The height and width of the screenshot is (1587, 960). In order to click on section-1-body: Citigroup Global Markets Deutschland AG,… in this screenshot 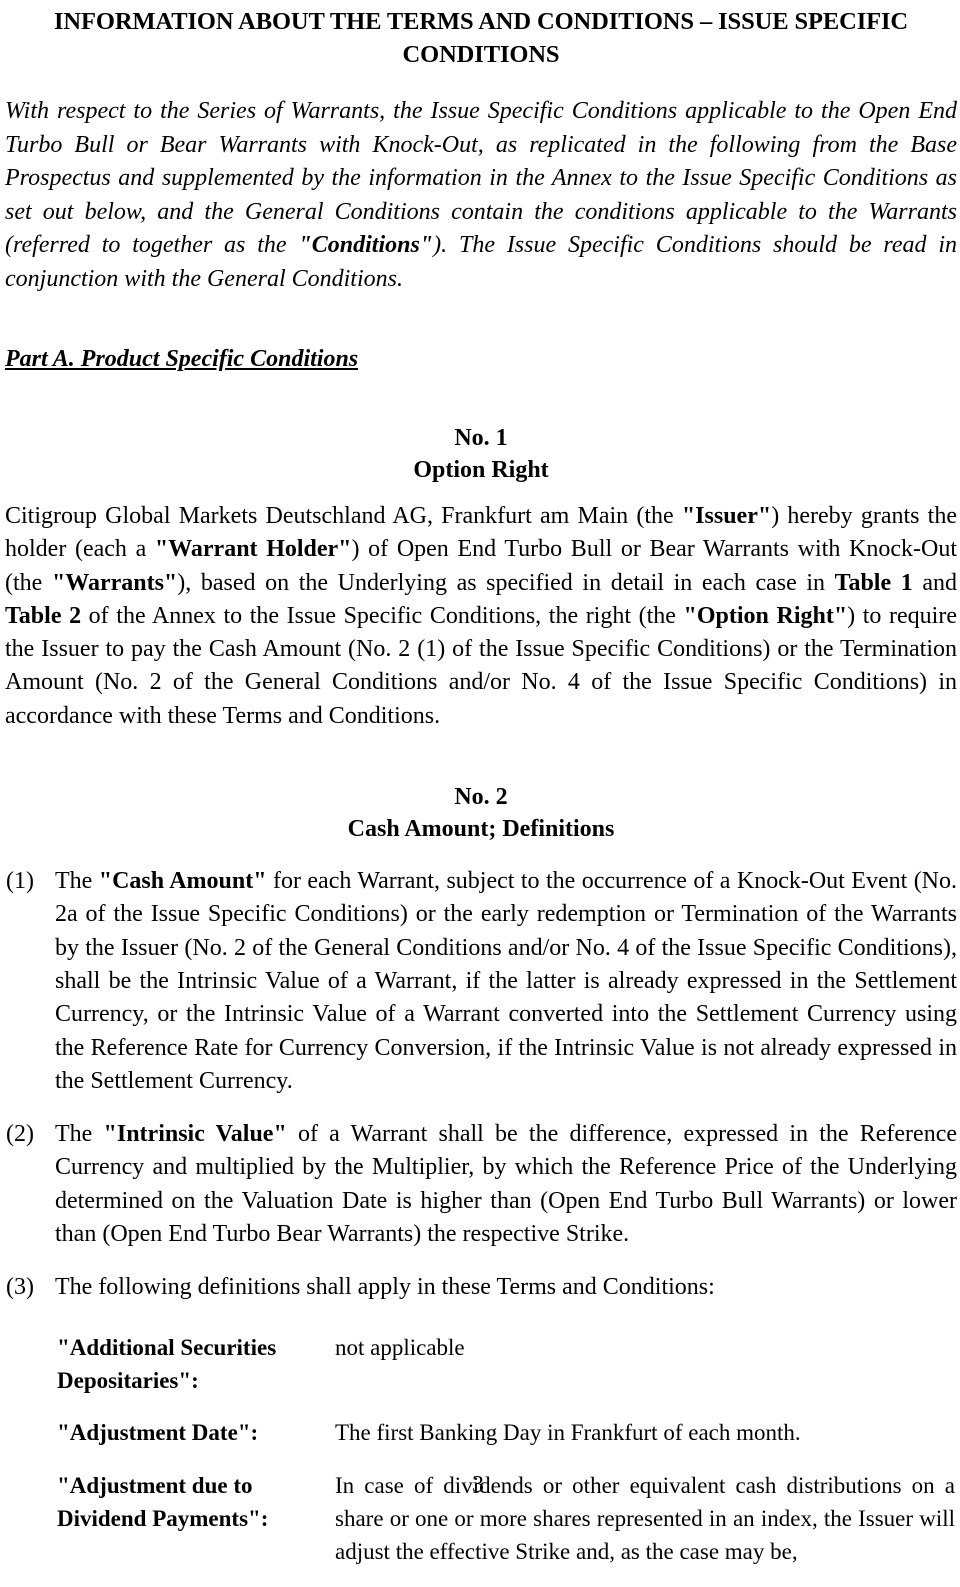, I will do `click(481, 616)`.